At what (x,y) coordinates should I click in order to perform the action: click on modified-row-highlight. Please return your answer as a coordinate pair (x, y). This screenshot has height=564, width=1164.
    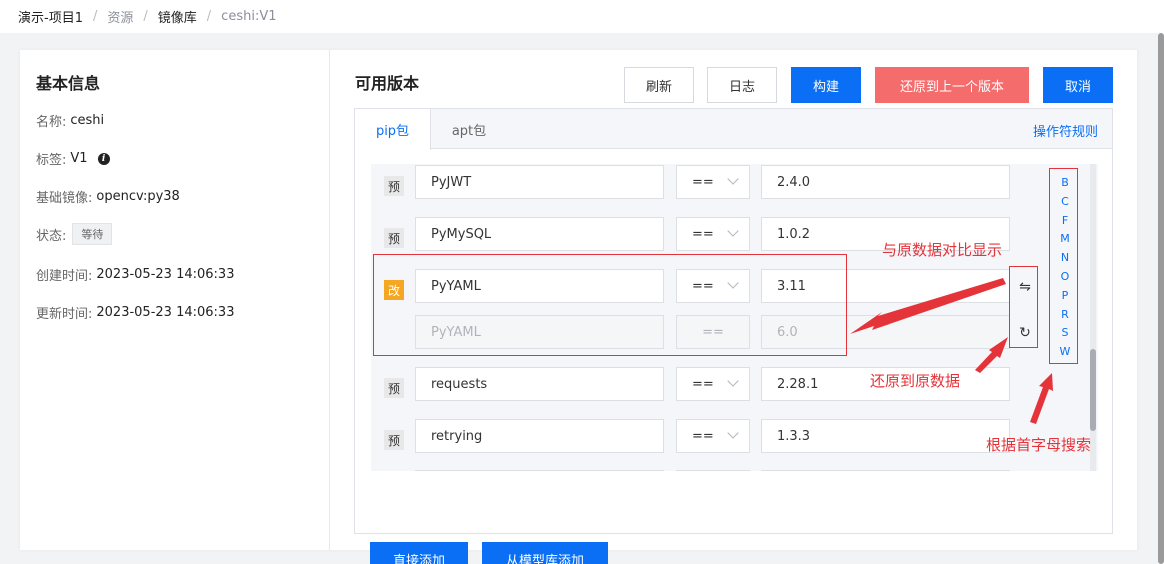
    Looking at the image, I should click on (610, 305).